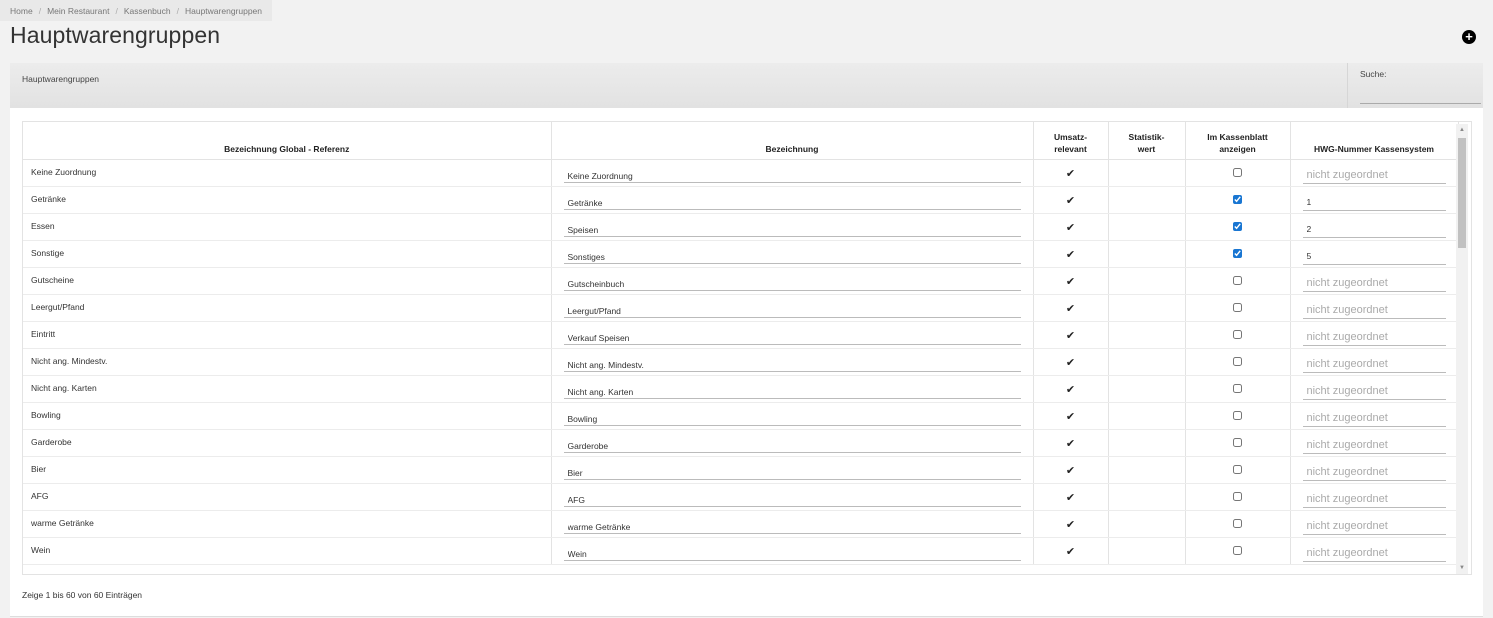 This screenshot has width=1493, height=618. What do you see at coordinates (287, 389) in the screenshot?
I see `cell-ref: Nicht ang. Karten` at bounding box center [287, 389].